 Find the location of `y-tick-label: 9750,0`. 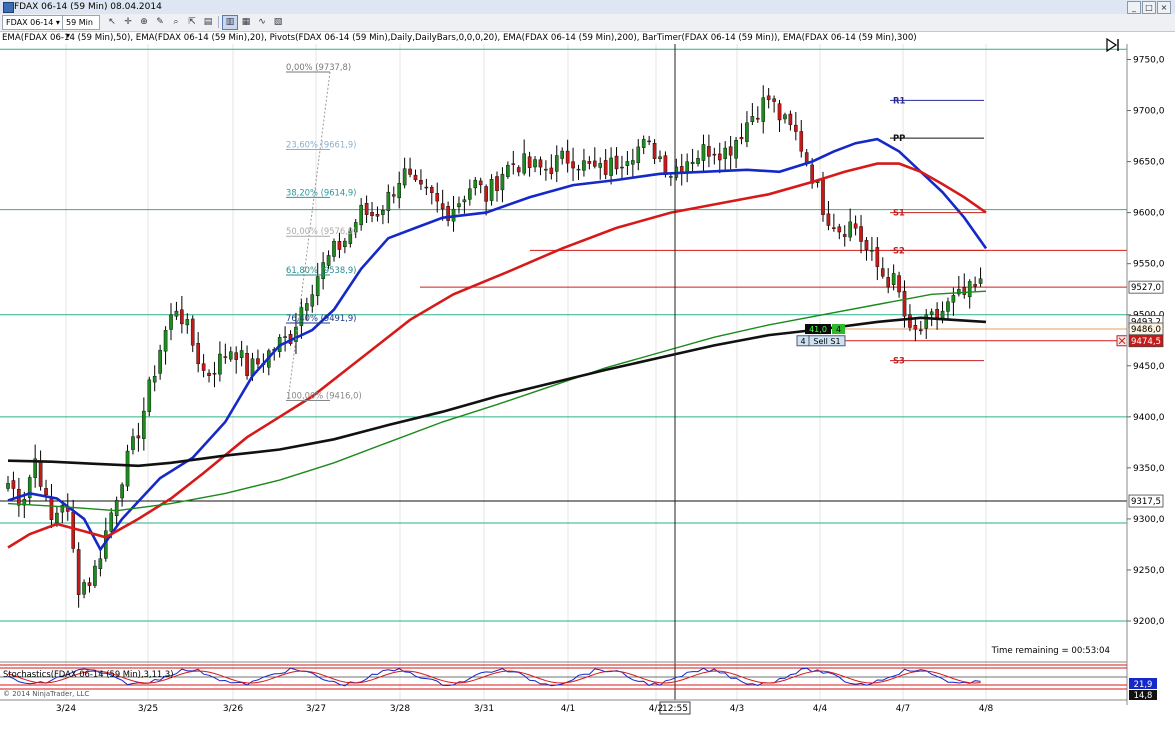

y-tick-label: 9750,0 is located at coordinates (1149, 61).